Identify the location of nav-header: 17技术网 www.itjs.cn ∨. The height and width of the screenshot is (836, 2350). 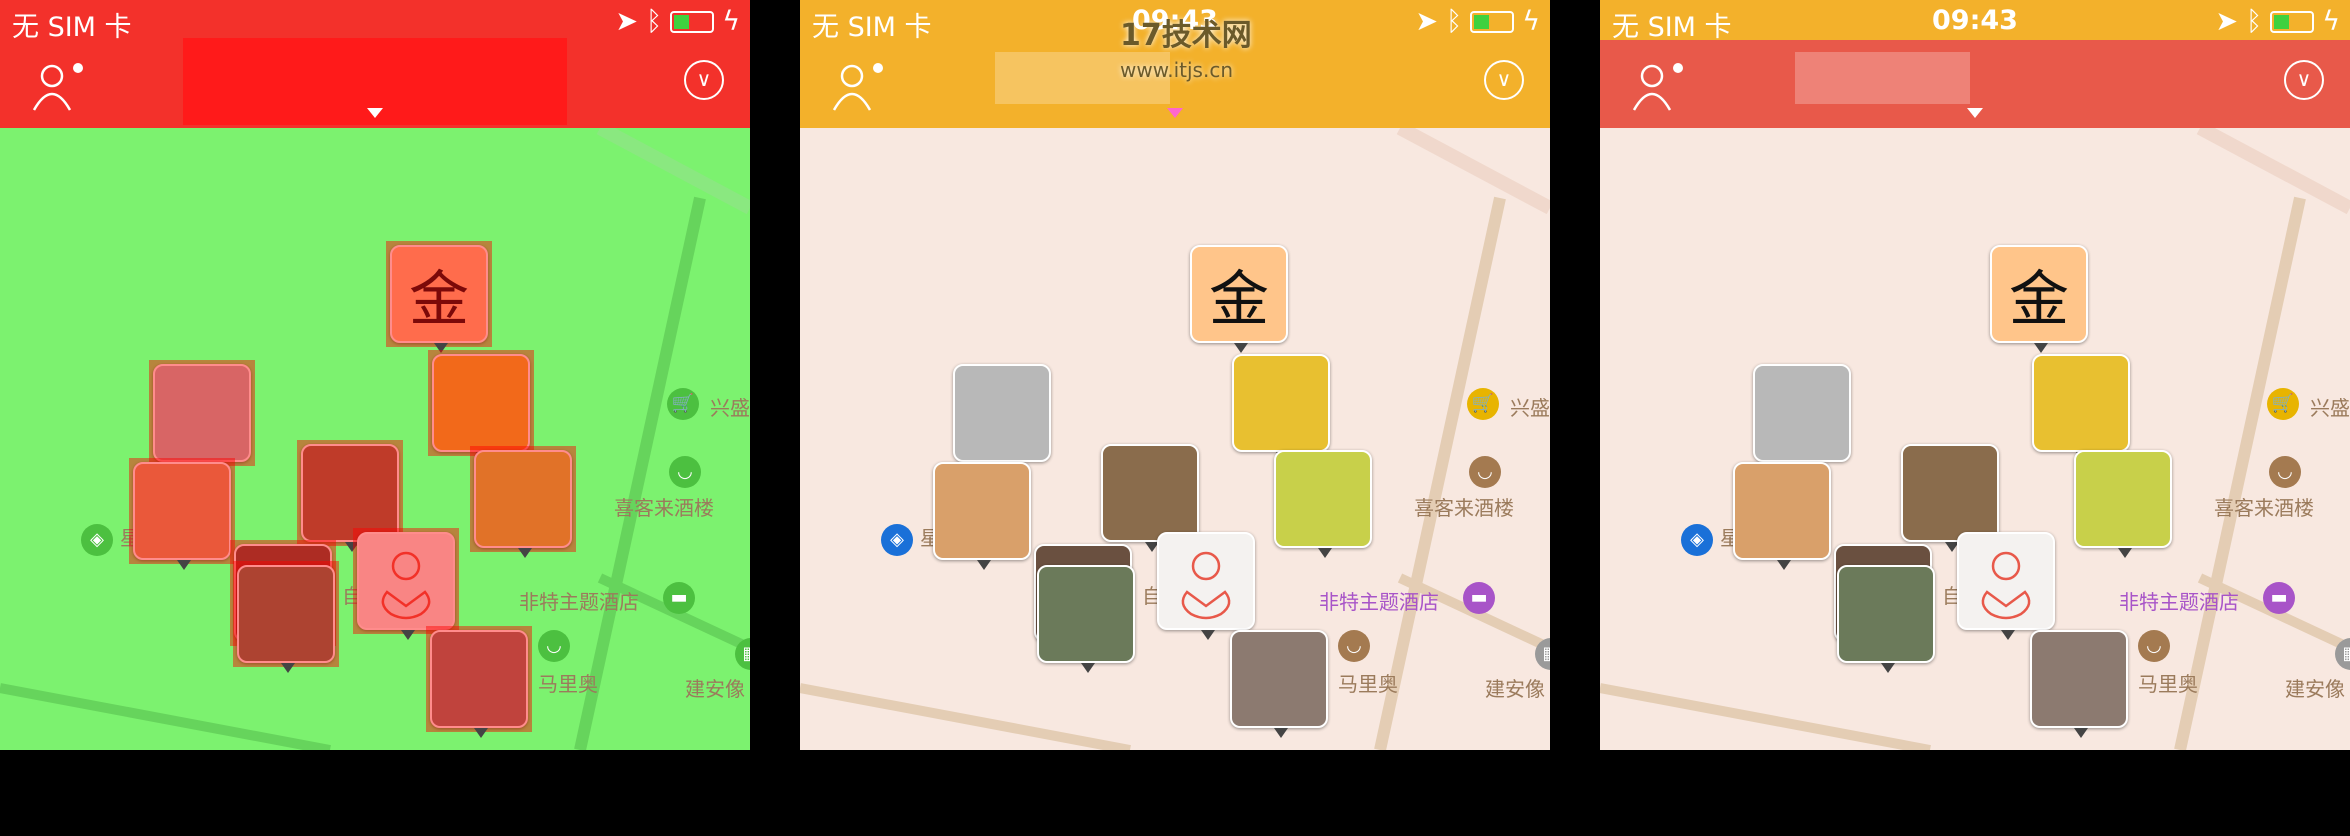
(1175, 73).